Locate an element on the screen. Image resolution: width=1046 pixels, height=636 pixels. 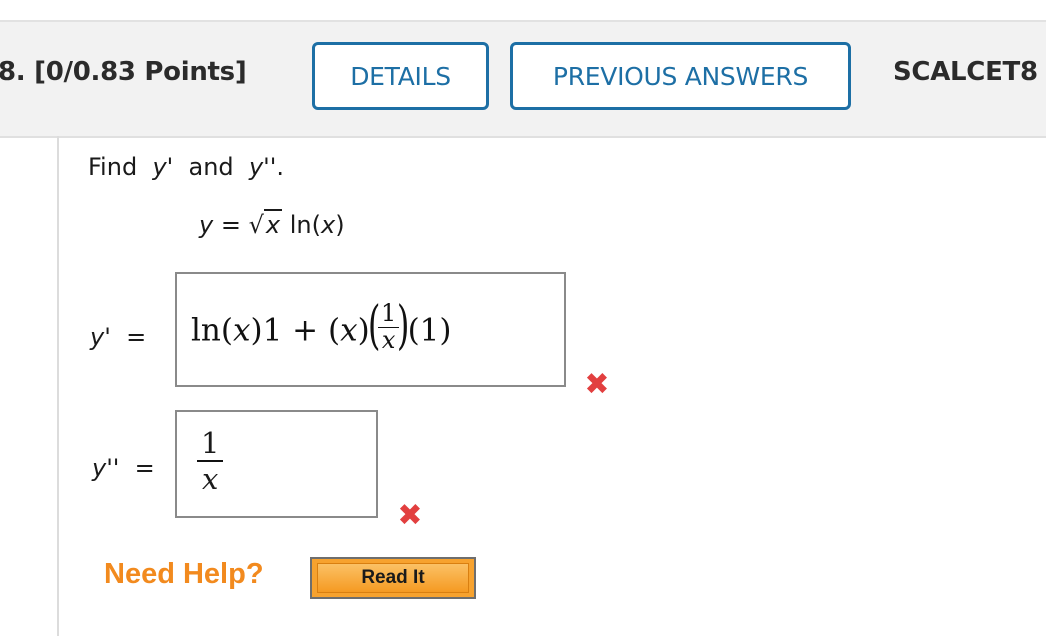
given-equation: y = √x ln(x) is located at coordinates (272, 224).